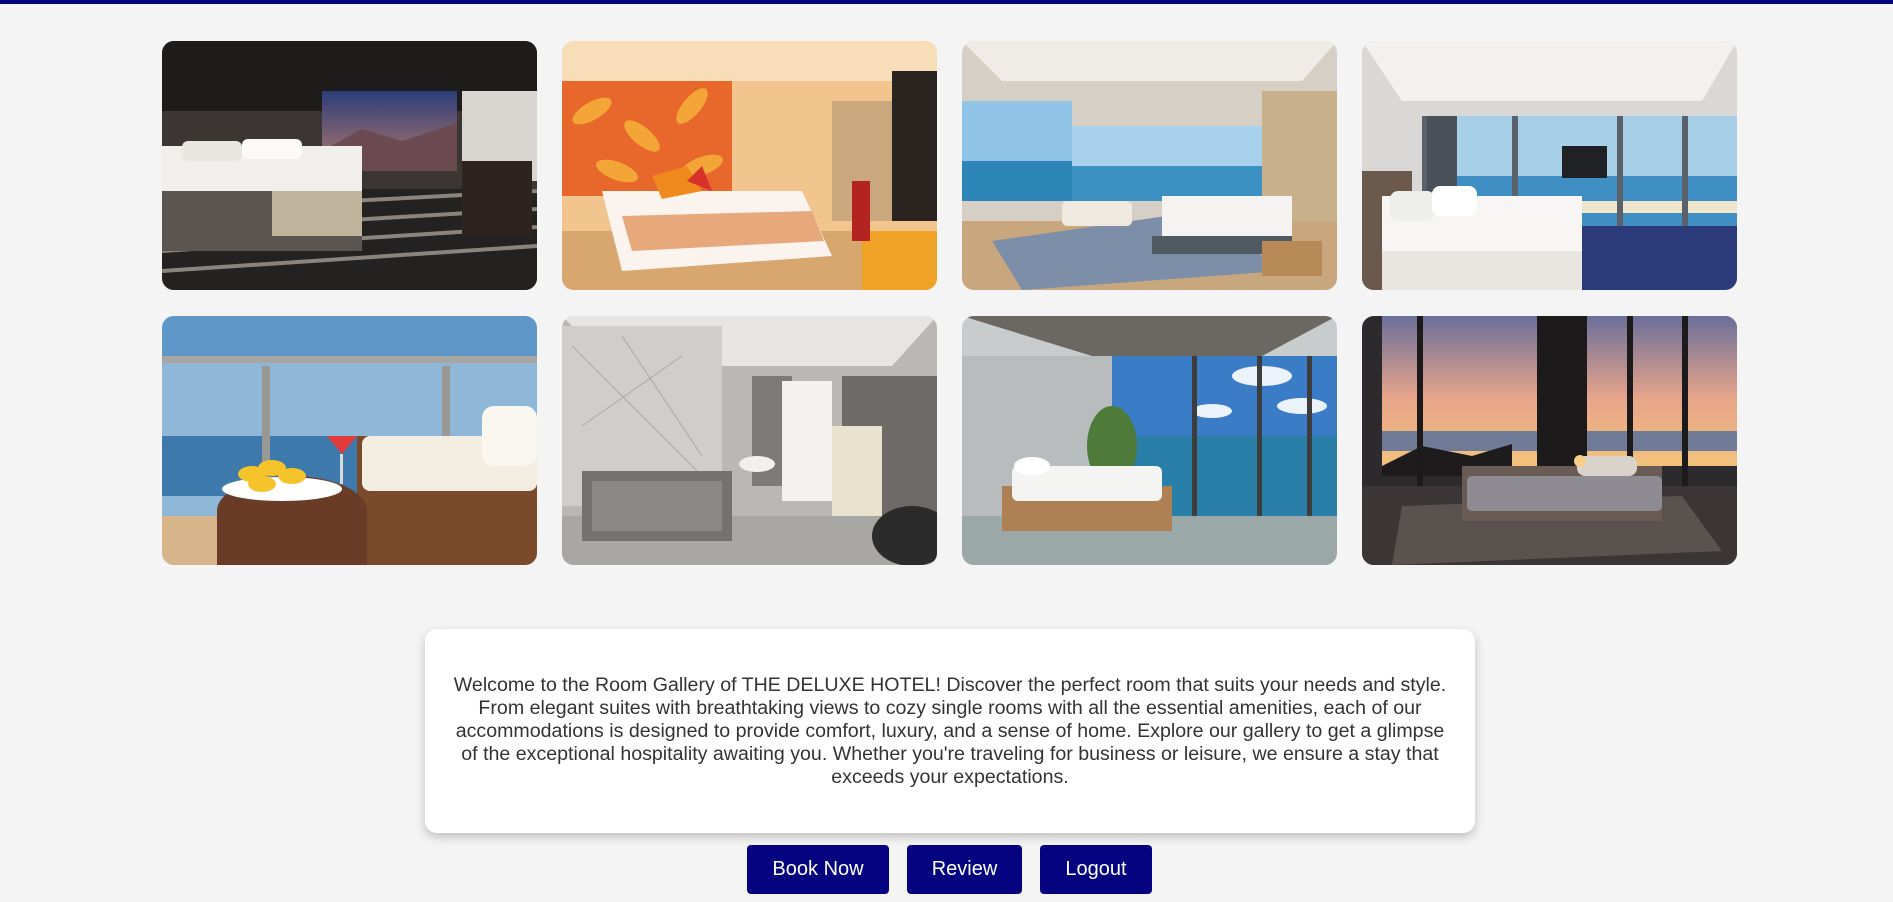  What do you see at coordinates (818, 869) in the screenshot?
I see `book-now-button: Book Now` at bounding box center [818, 869].